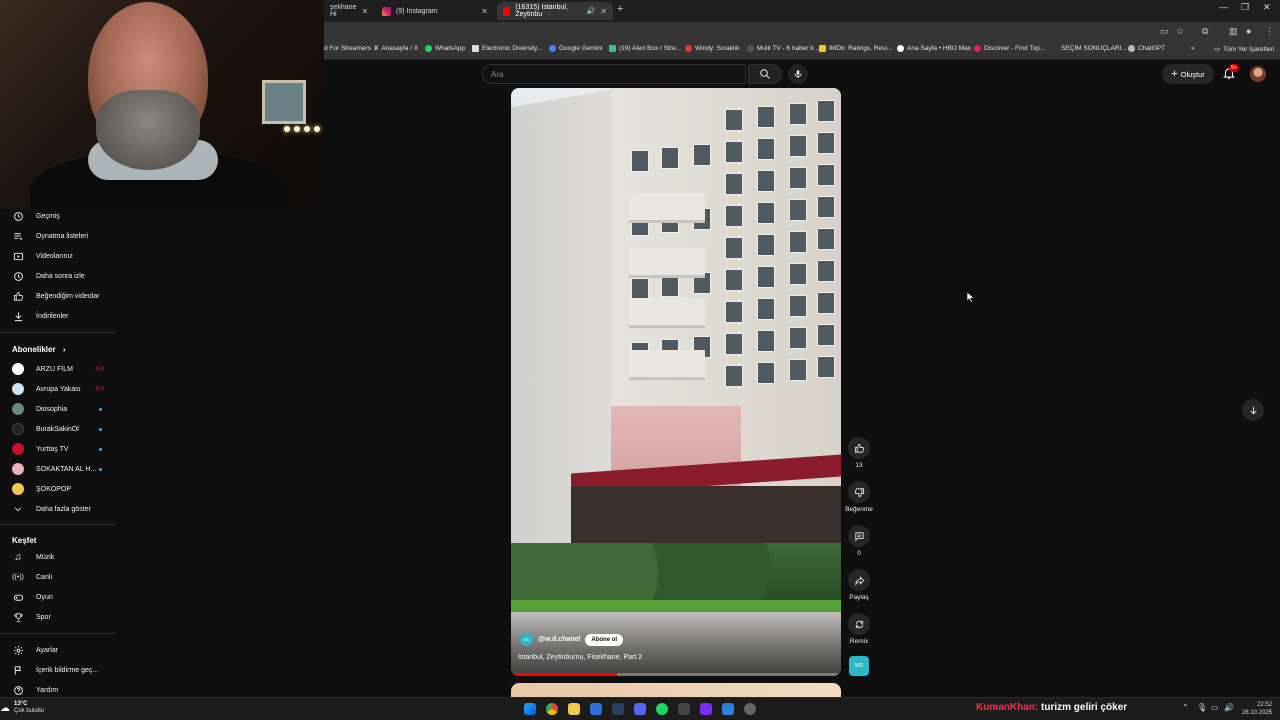 The image size is (1280, 720). I want to click on sidebar-item-gaming: Oyun, so click(58, 597).